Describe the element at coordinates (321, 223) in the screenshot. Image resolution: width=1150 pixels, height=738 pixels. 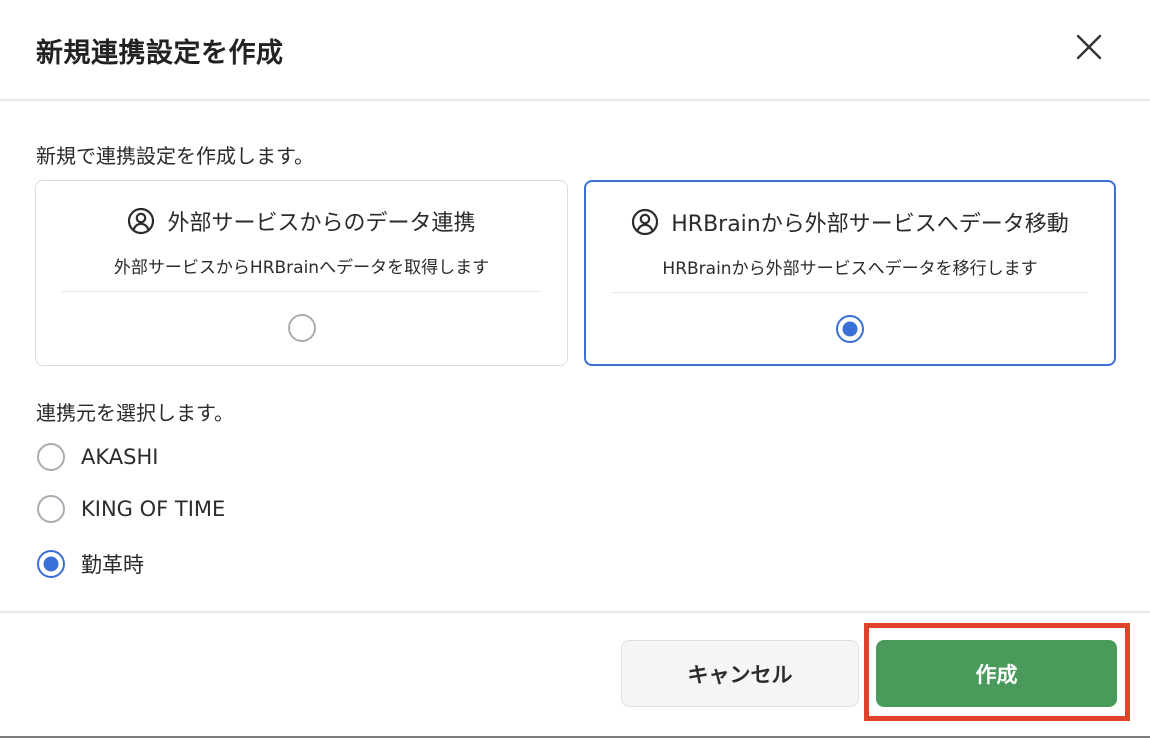
I see `card-title-label: 外部サービスからのデータ連携` at that location.